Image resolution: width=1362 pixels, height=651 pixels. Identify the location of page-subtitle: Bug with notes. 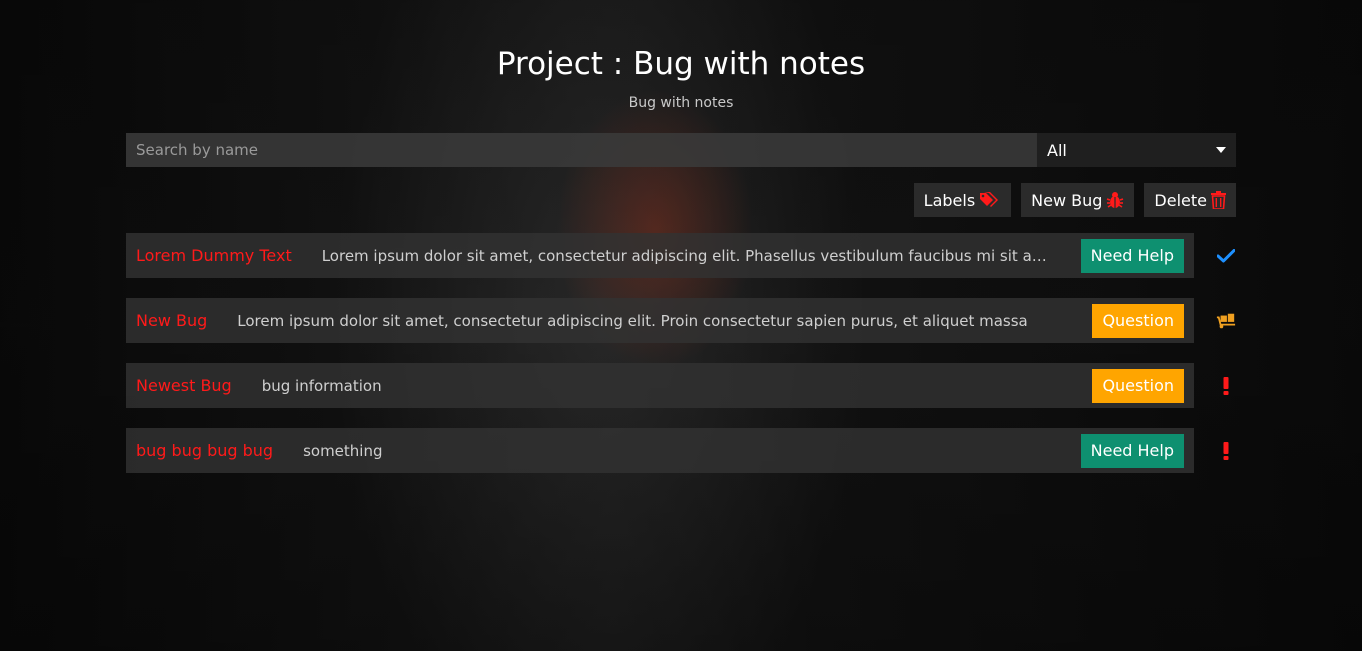
(681, 103).